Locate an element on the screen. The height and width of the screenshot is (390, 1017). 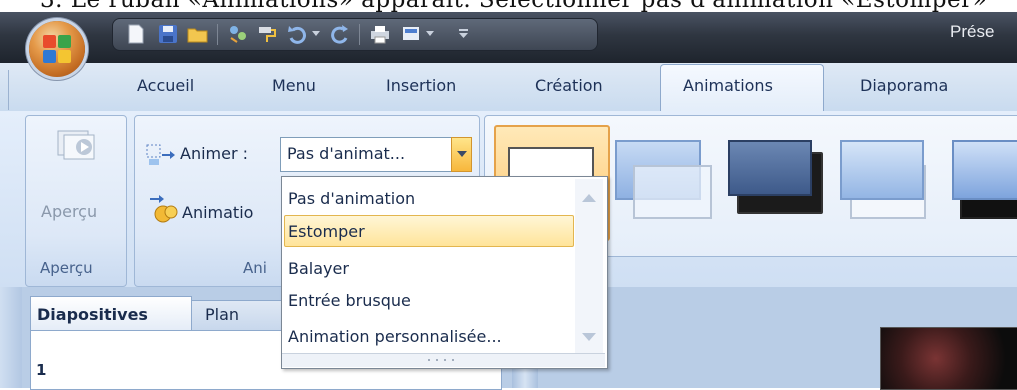
print-icon is located at coordinates (380, 34).